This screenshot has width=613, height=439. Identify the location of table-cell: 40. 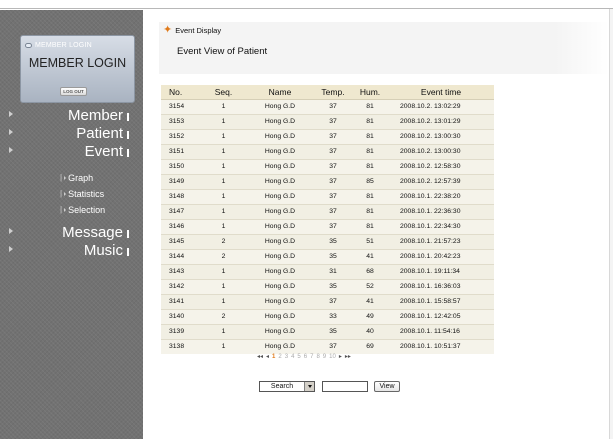
(370, 331).